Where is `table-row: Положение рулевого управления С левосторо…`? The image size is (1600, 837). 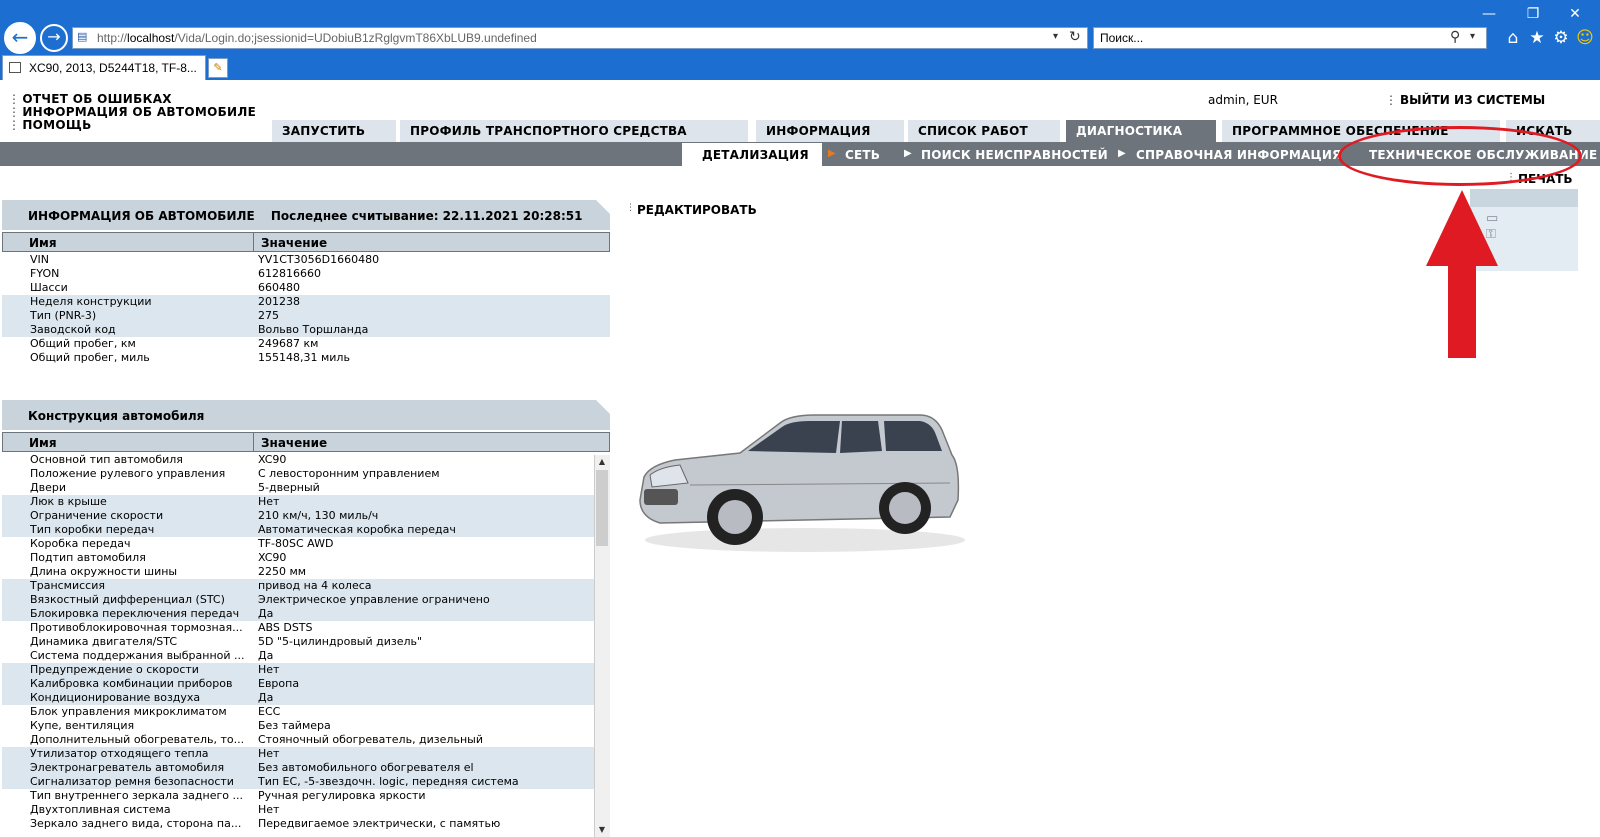 table-row: Положение рулевого управления С левосторо… is located at coordinates (298, 474).